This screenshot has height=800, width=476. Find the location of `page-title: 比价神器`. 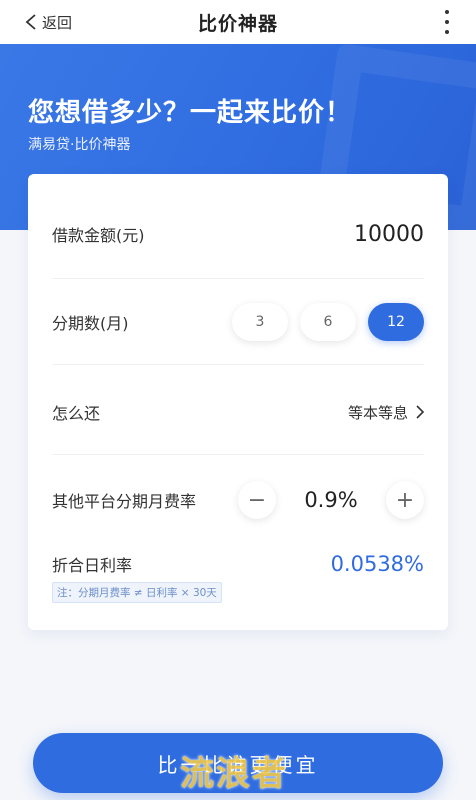

page-title: 比价神器 is located at coordinates (237, 23).